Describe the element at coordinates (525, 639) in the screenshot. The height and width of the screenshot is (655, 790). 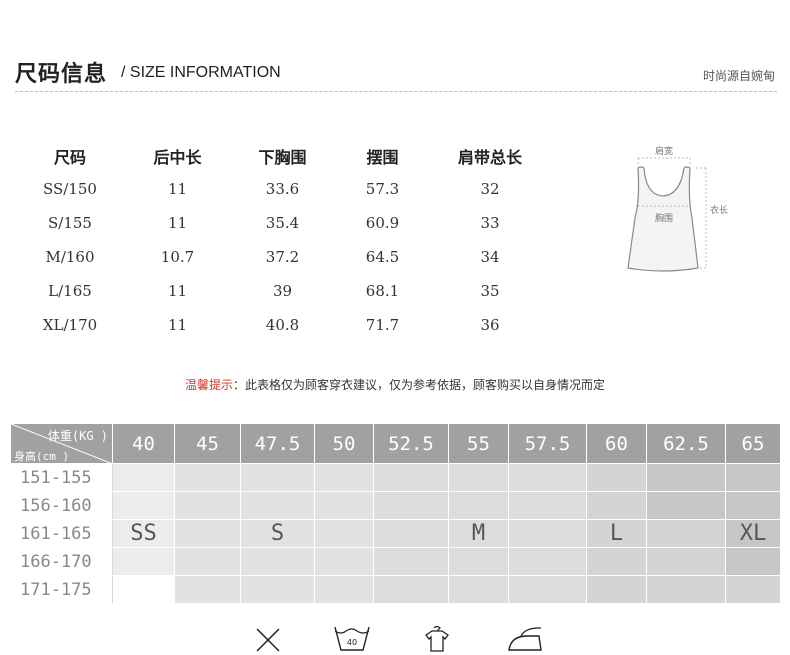
I see `iron-icon` at that location.